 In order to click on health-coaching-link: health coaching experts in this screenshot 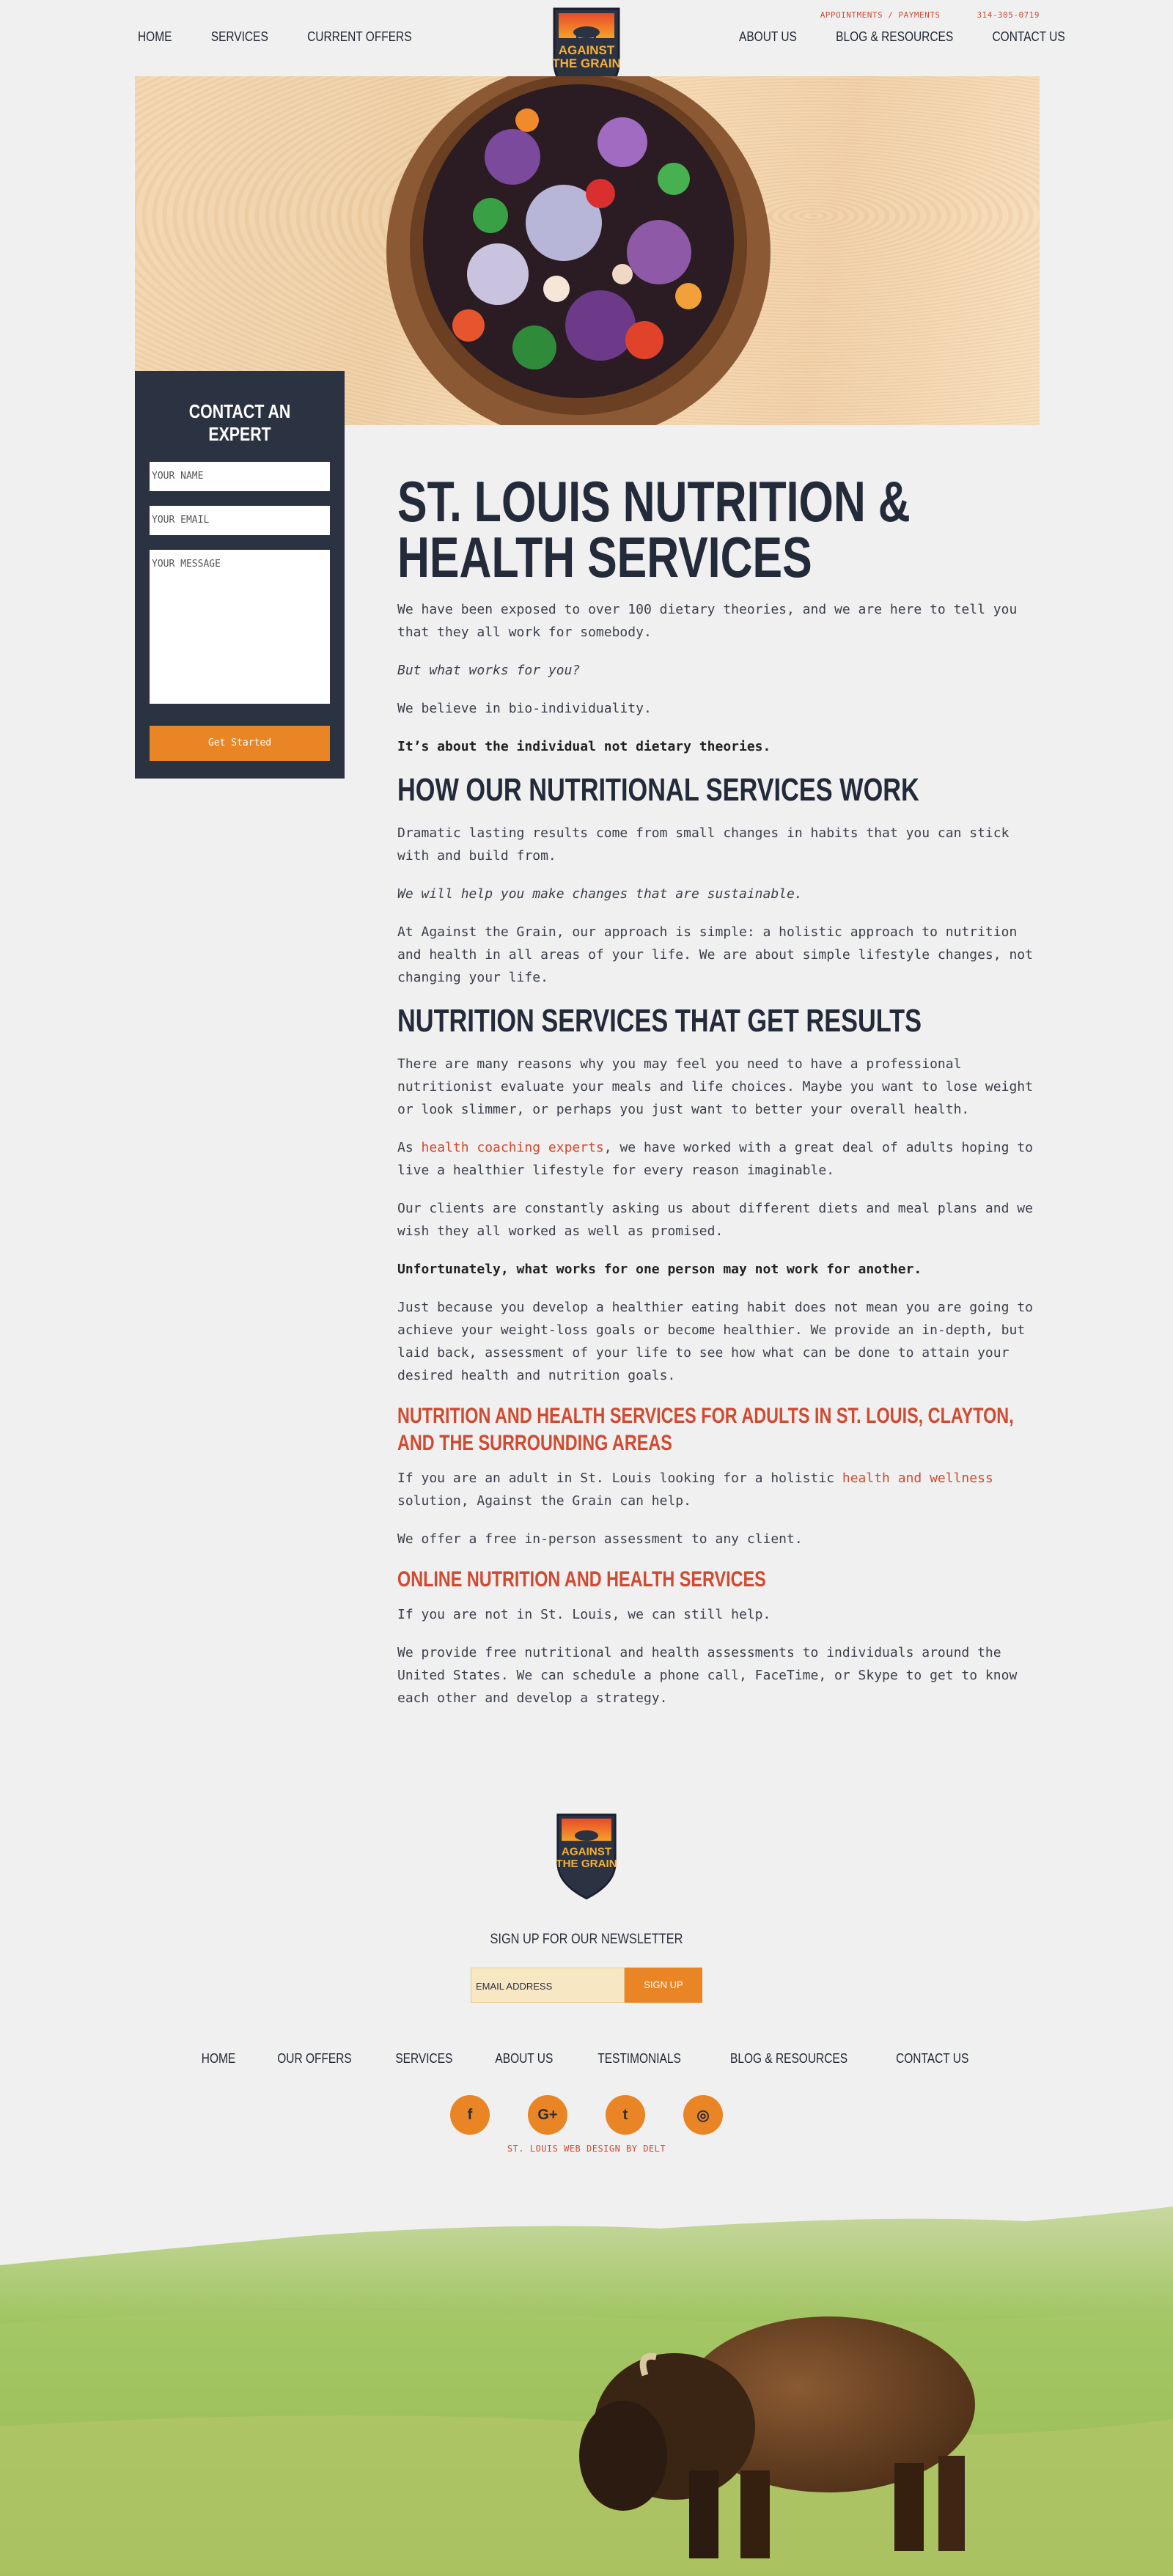, I will do `click(513, 1147)`.